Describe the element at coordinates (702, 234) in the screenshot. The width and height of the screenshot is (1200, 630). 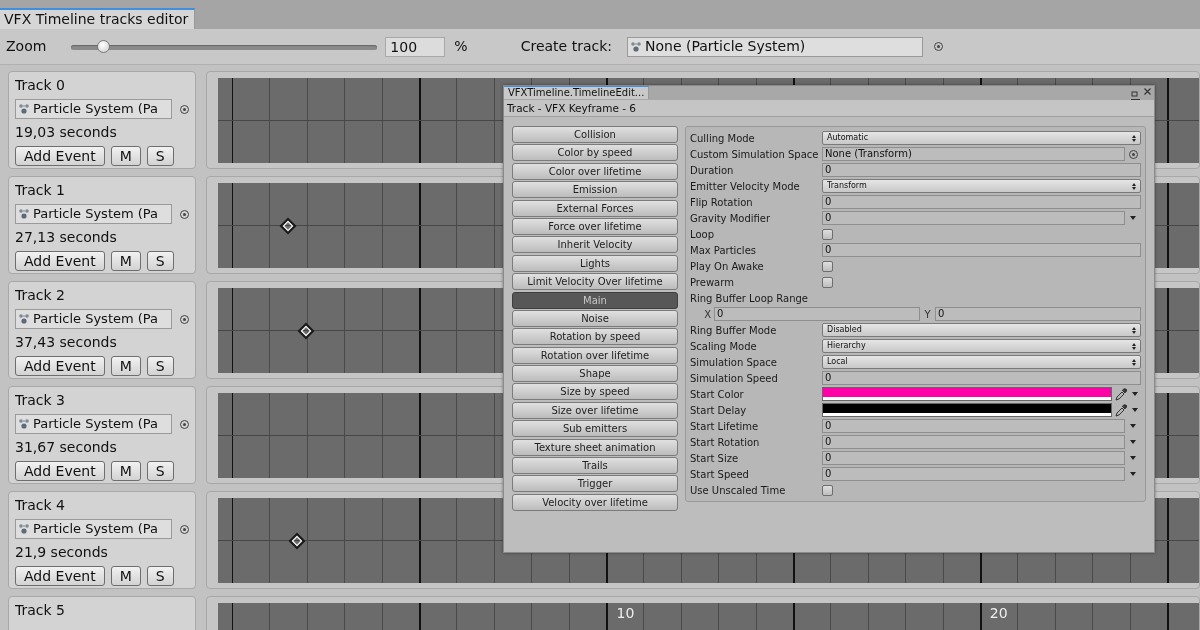
I see `property-label: Loop` at that location.